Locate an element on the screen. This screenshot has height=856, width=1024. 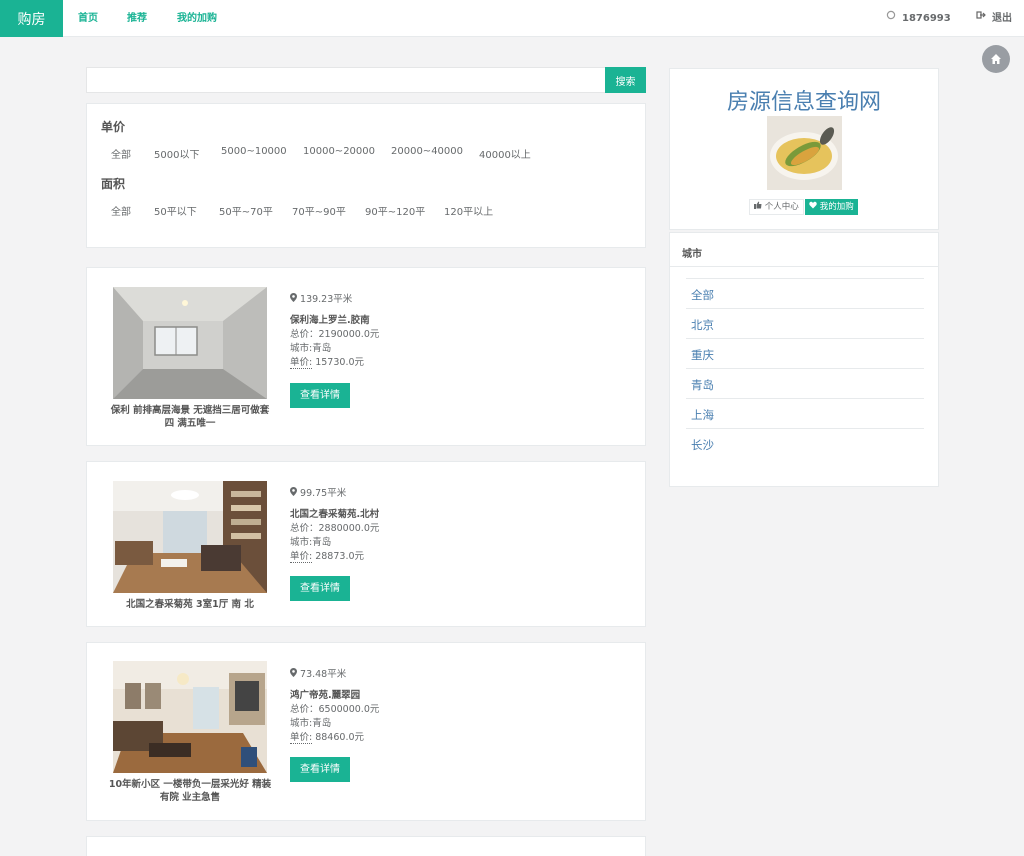
listing-area-text: 99.75平米 is located at coordinates (323, 493).